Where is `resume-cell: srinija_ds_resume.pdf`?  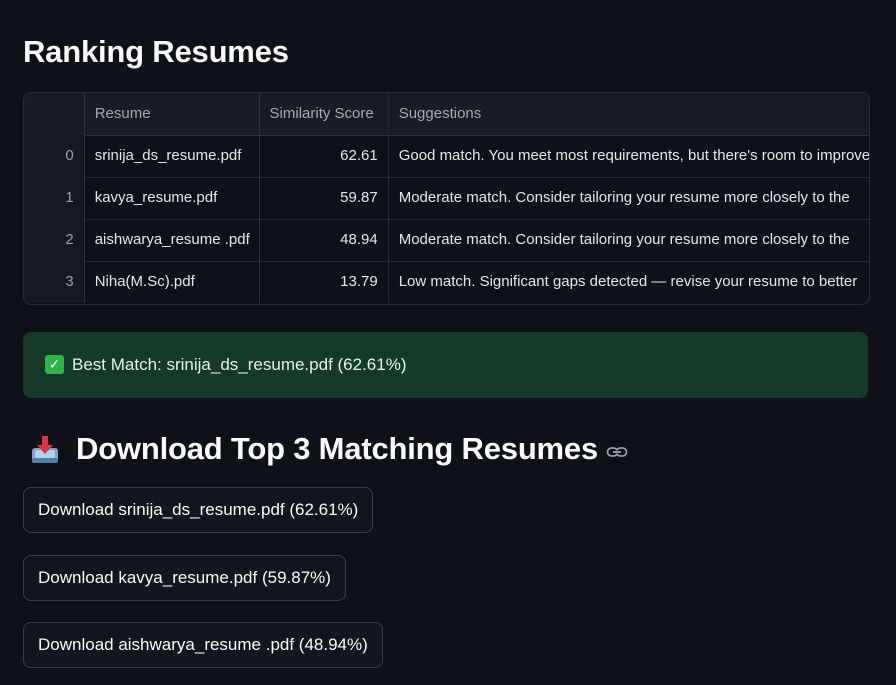 resume-cell: srinija_ds_resume.pdf is located at coordinates (171, 156).